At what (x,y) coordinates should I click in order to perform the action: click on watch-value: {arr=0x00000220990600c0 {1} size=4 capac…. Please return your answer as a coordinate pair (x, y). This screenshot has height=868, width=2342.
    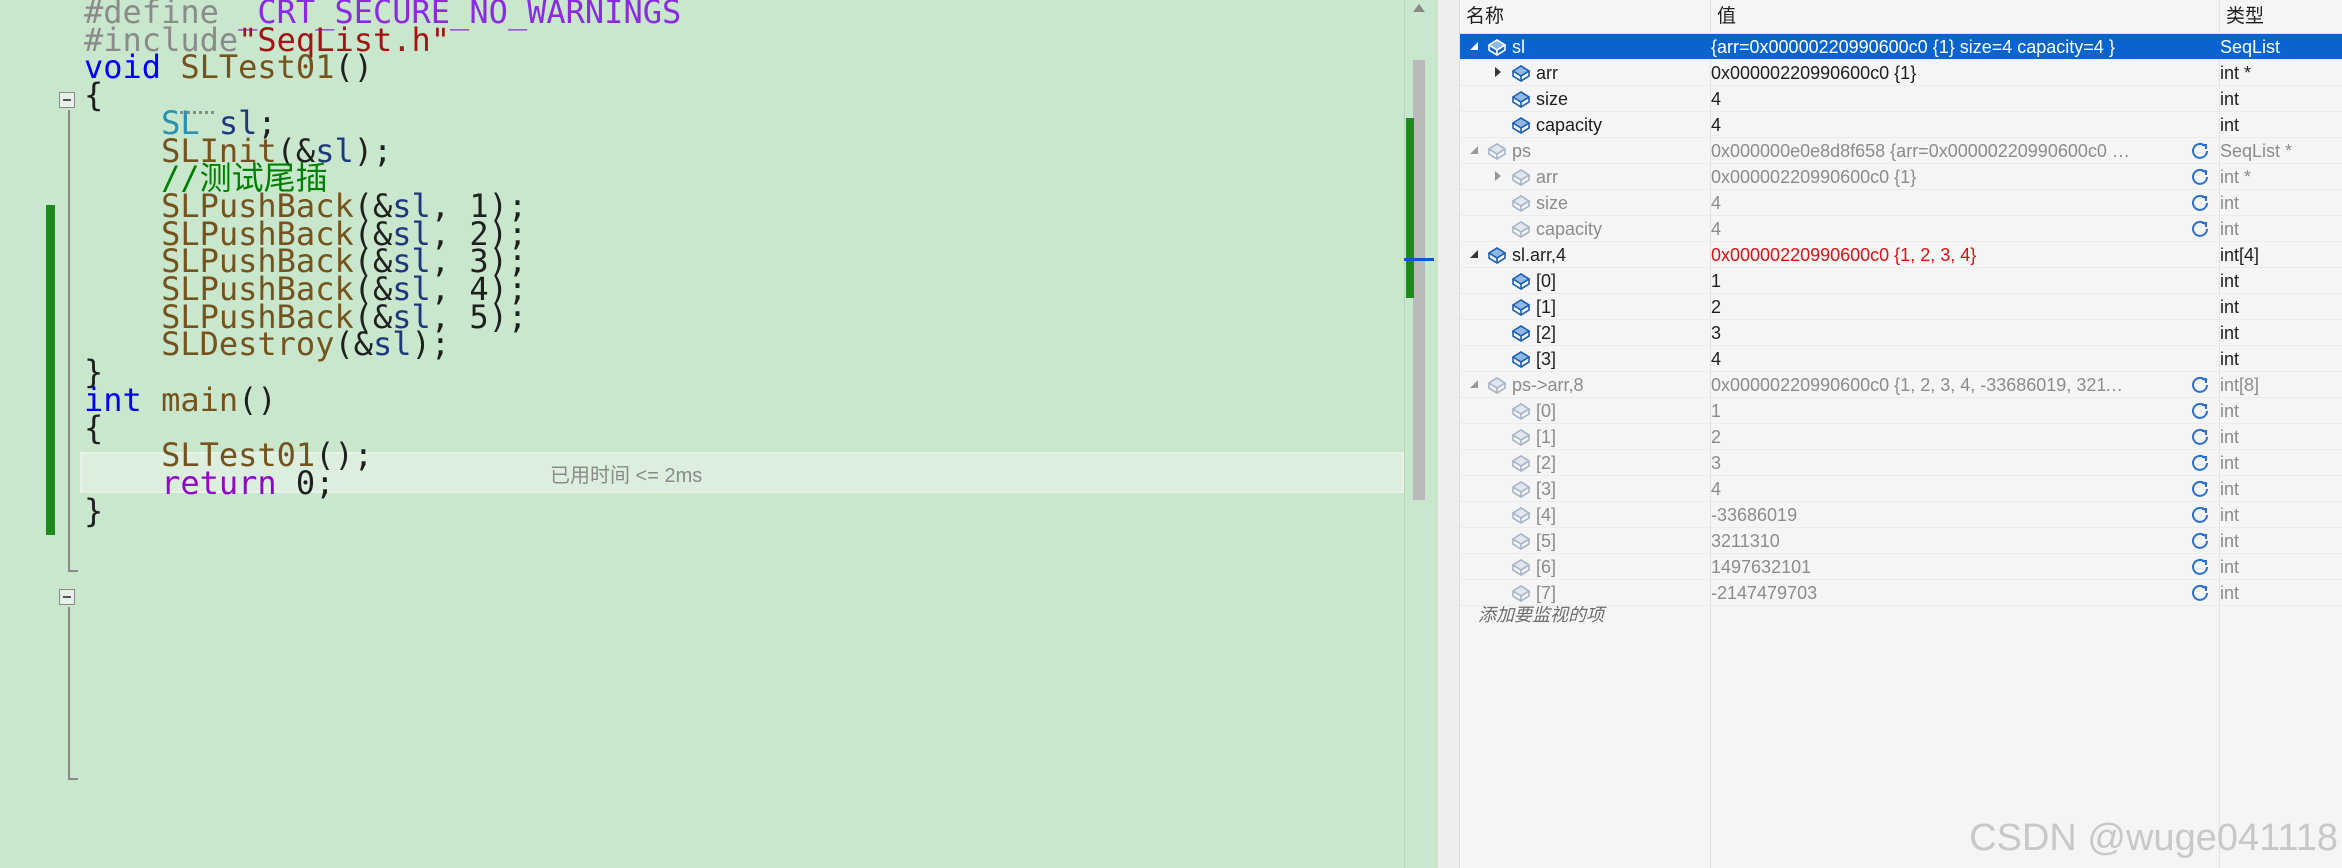
    Looking at the image, I should click on (1921, 47).